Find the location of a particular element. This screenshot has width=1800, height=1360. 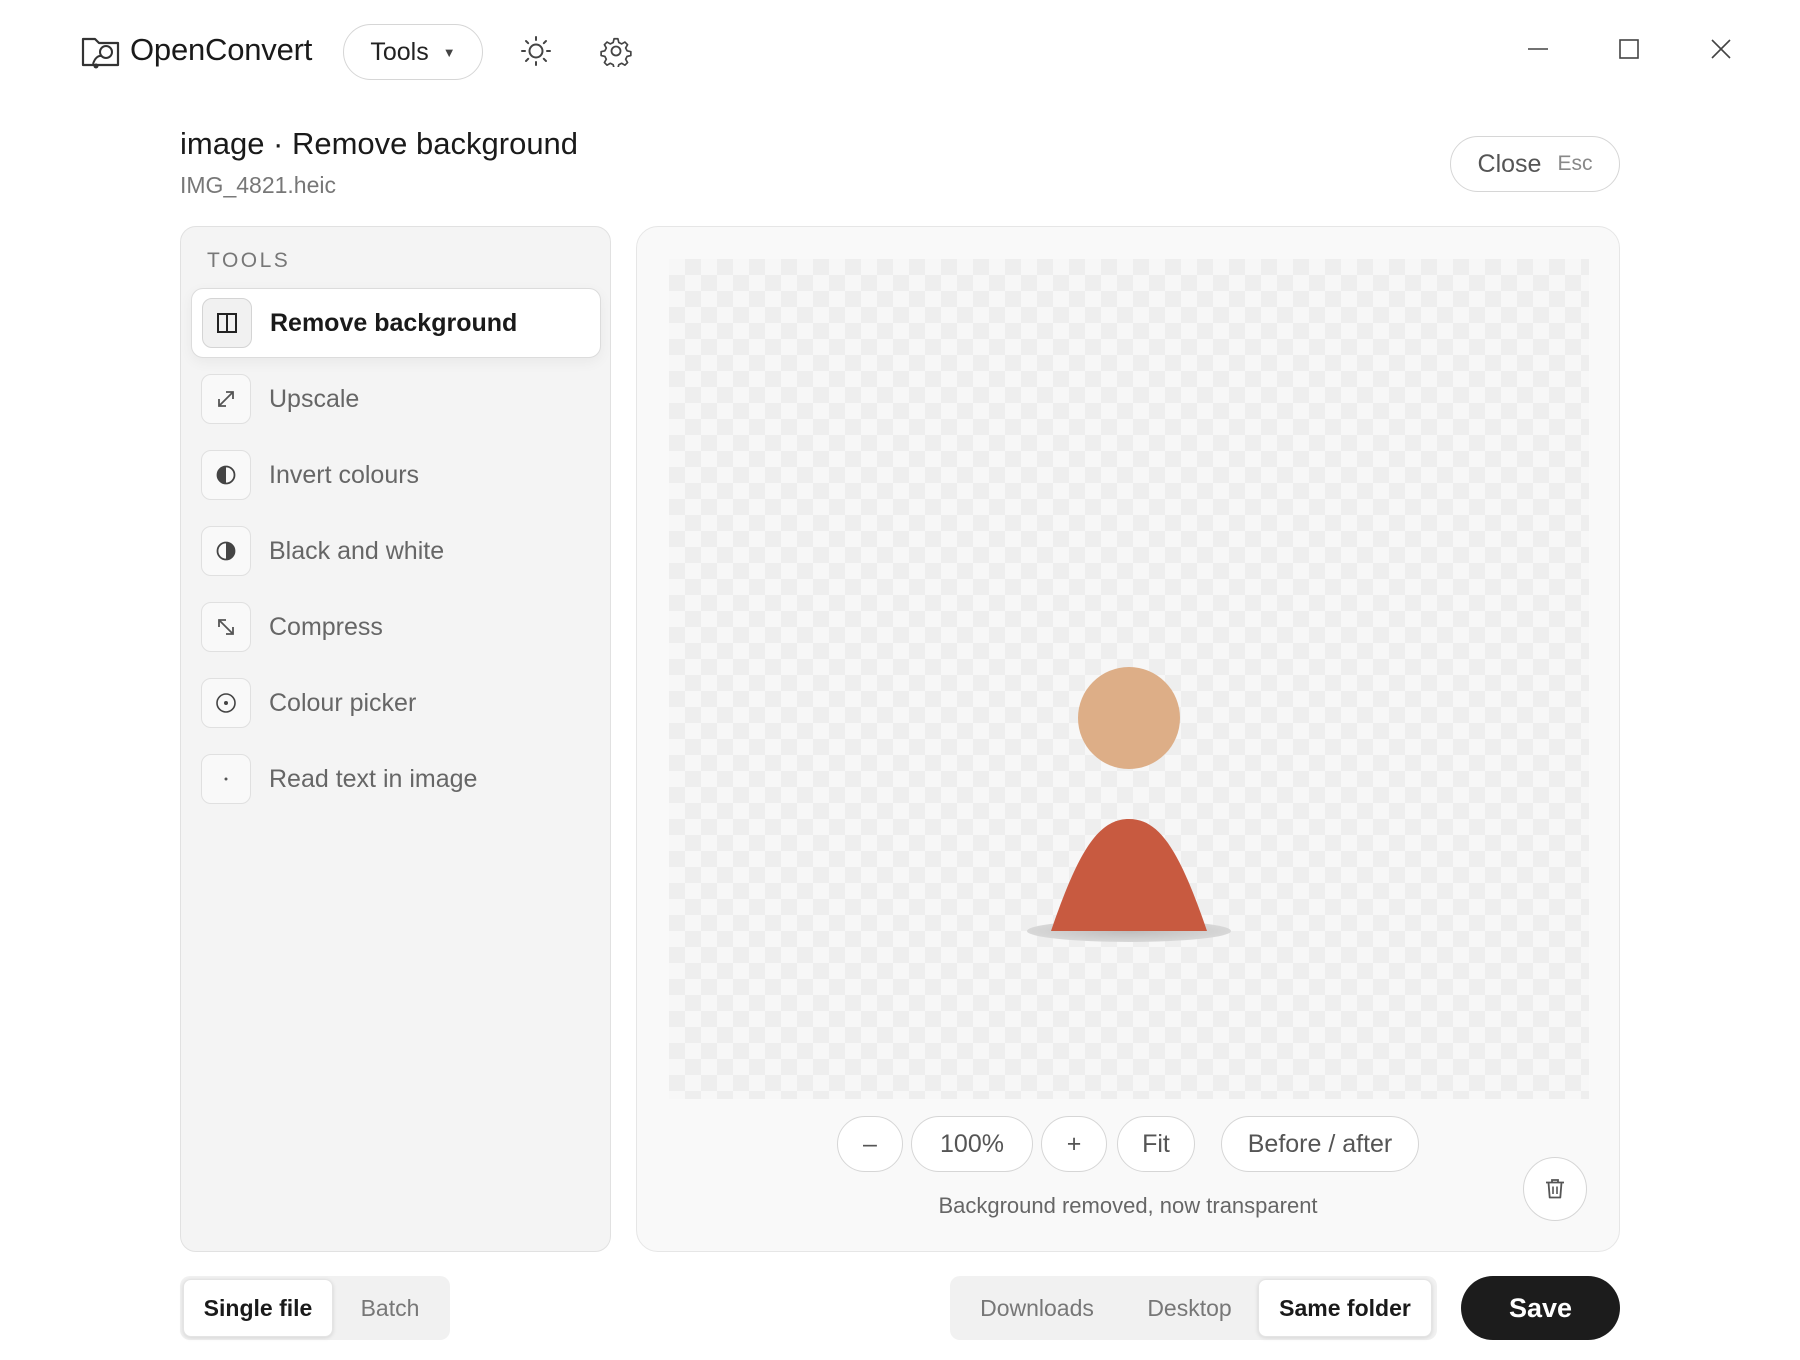

zoom-in-button: + is located at coordinates (1074, 1144).